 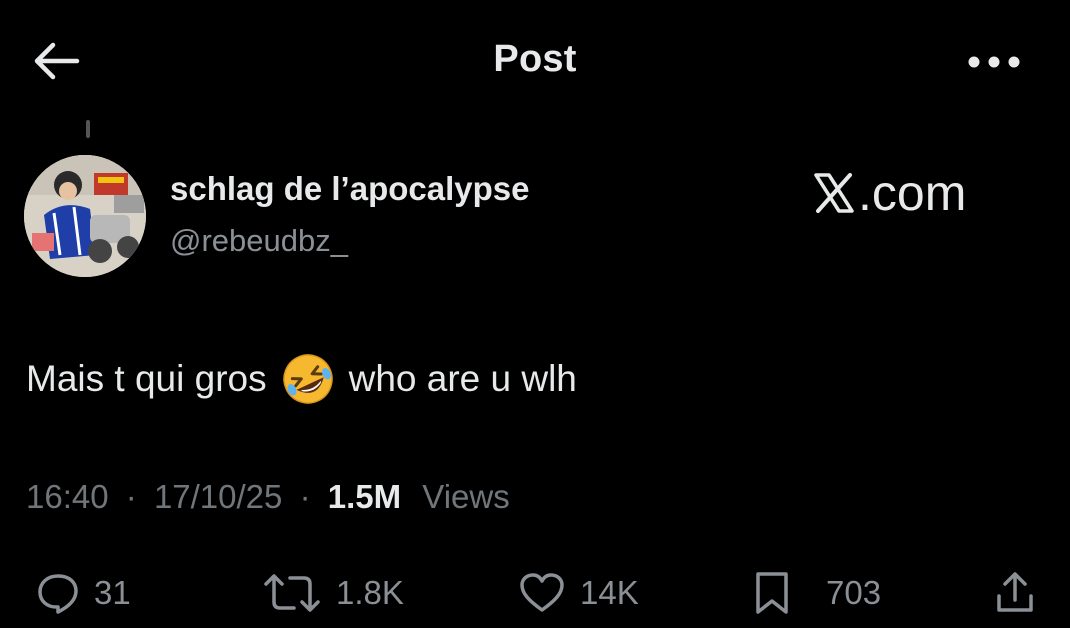 I want to click on thread-connector, so click(x=88, y=129).